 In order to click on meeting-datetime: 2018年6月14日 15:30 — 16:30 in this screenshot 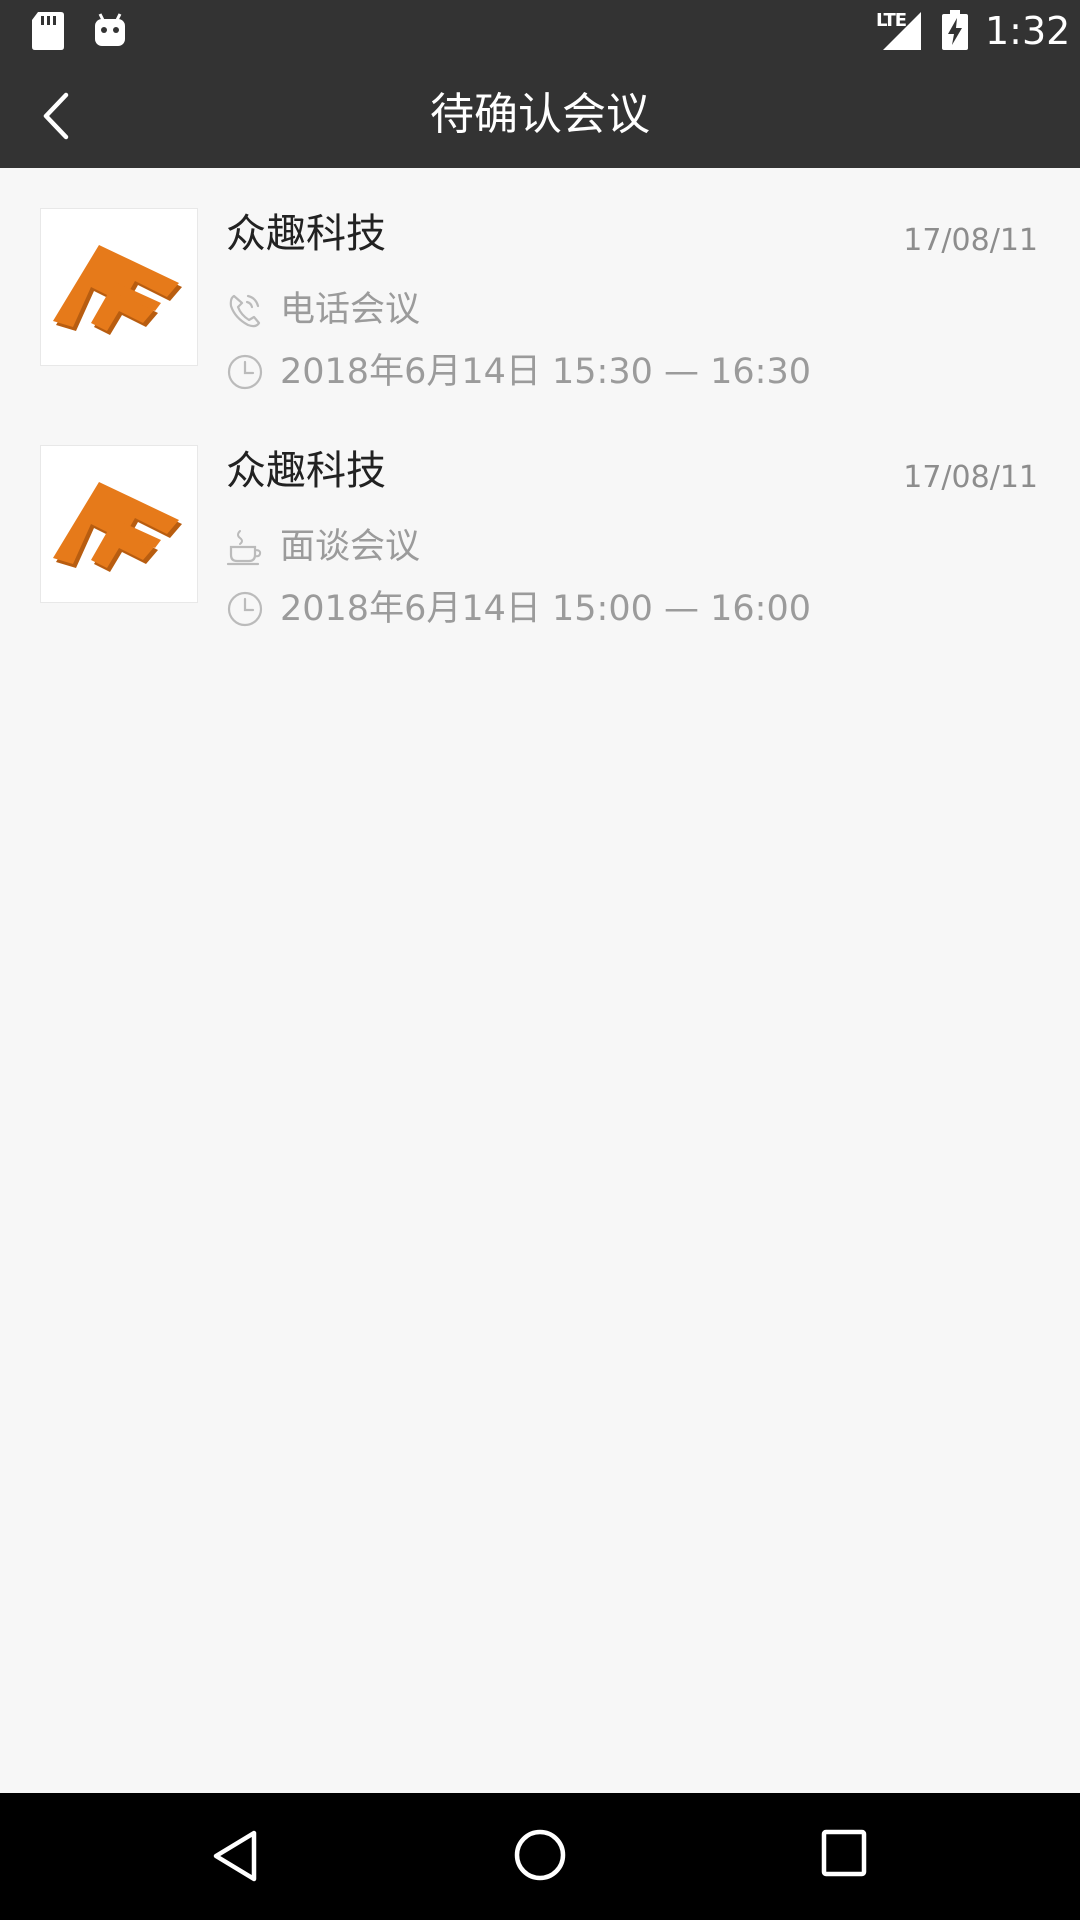, I will do `click(545, 372)`.